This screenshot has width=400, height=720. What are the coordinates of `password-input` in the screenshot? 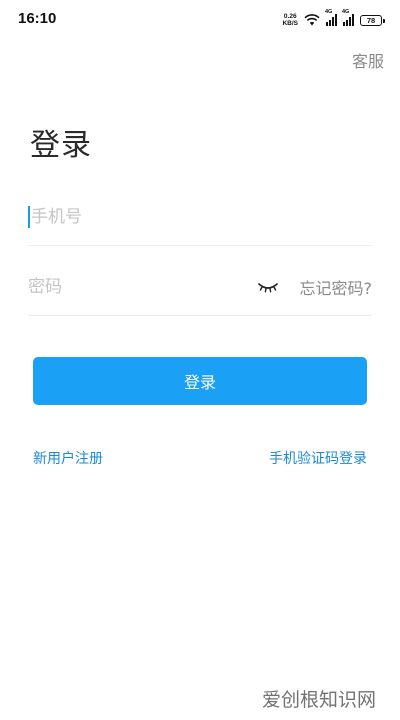 It's located at (142, 286).